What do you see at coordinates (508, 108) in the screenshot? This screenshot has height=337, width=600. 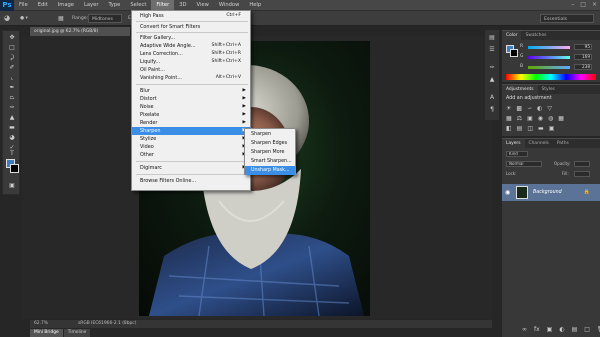 I see `brightness-contrast-icon: ☀` at bounding box center [508, 108].